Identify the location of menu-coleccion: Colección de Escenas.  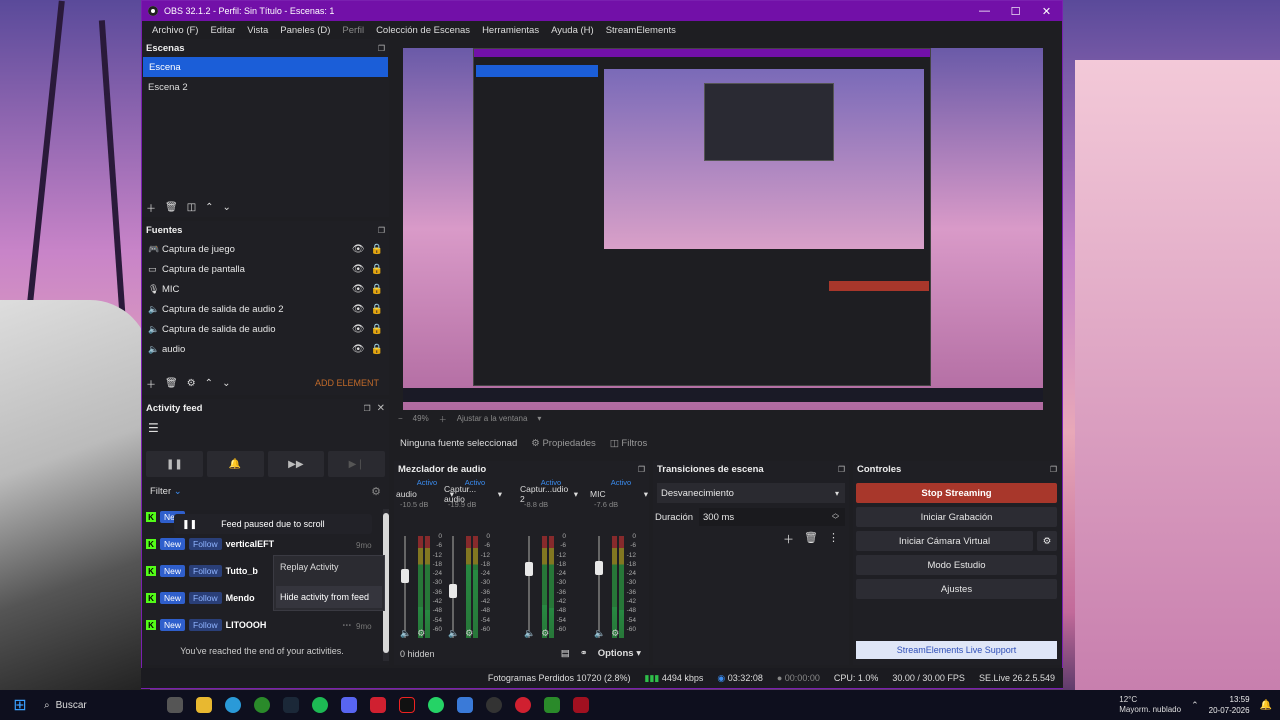
(423, 30).